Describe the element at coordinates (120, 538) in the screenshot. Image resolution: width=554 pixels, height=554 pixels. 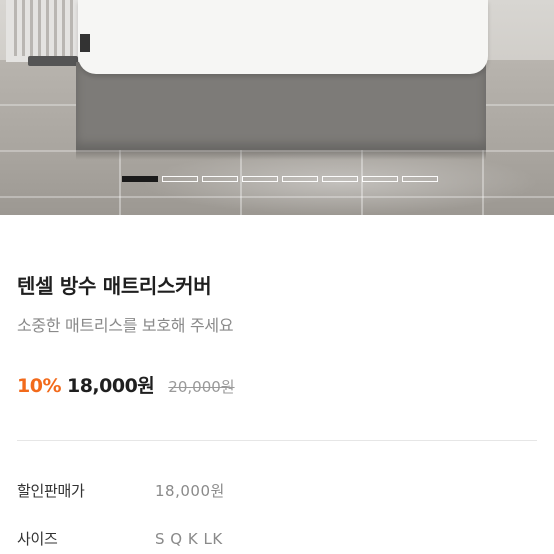
I see `spec-row-size: 사이즈 S Q K LK` at that location.